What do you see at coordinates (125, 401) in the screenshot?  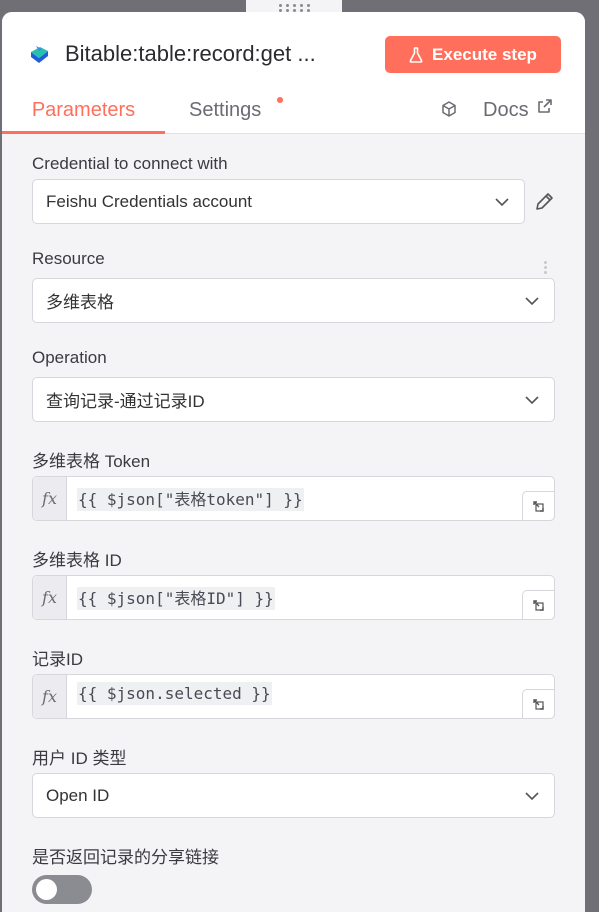 I see `operation-value: 查询记录-通过记录ID` at bounding box center [125, 401].